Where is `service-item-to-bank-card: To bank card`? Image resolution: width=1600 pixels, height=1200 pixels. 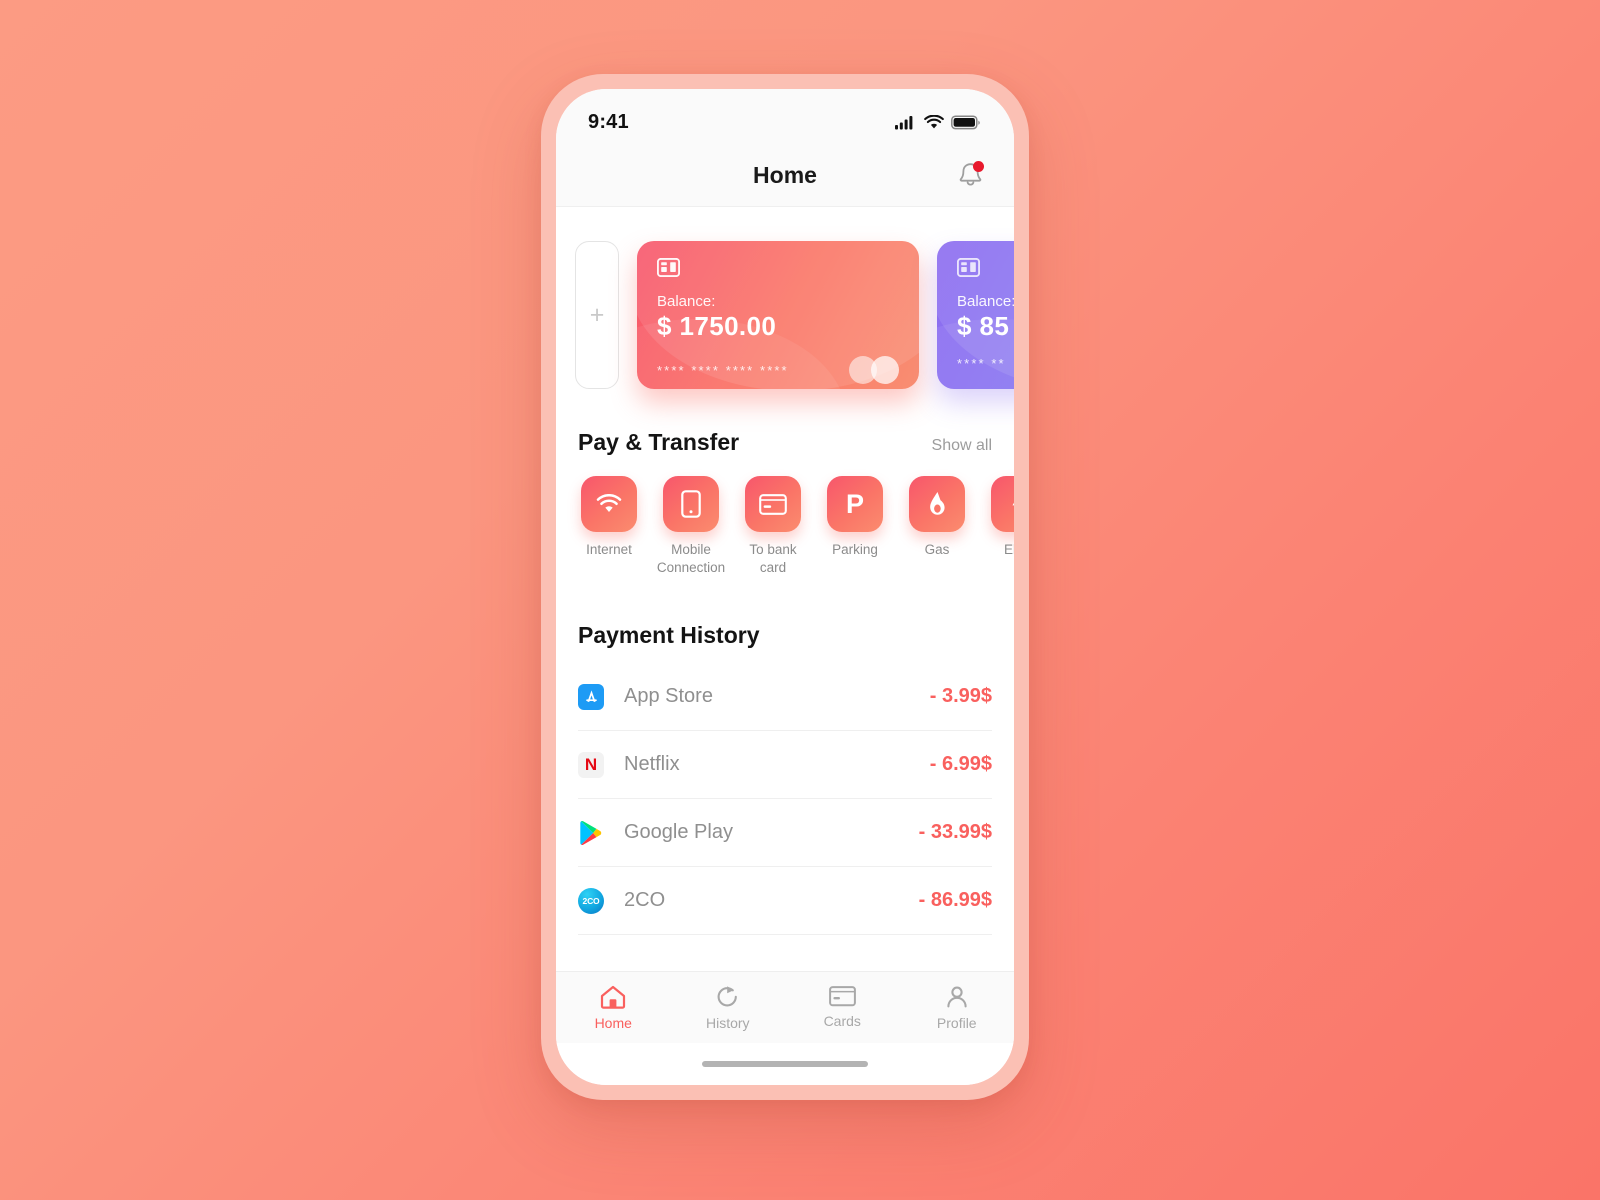 service-item-to-bank-card: To bank card is located at coordinates (773, 526).